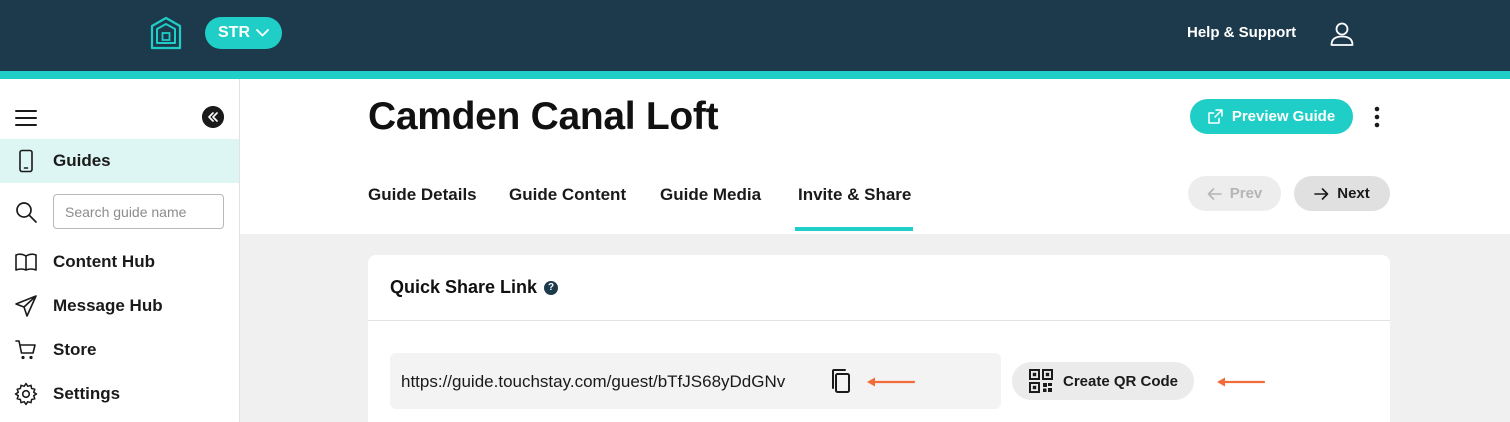 Image resolution: width=1510 pixels, height=422 pixels. I want to click on copy-icon, so click(841, 381).